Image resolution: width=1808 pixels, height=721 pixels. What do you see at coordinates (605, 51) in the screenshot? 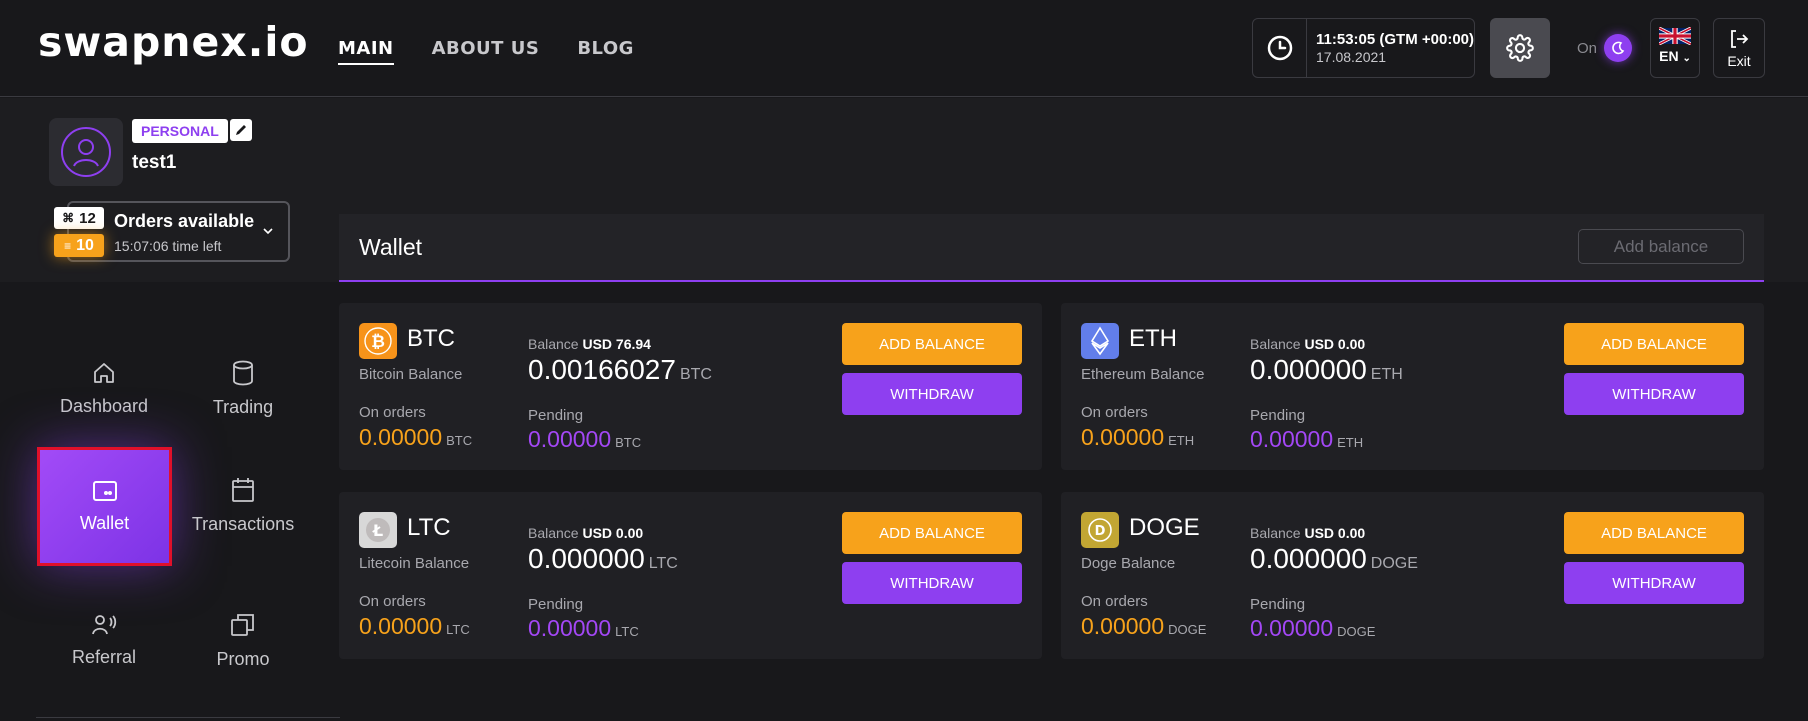
I see `nav-blog: BLOG` at bounding box center [605, 51].